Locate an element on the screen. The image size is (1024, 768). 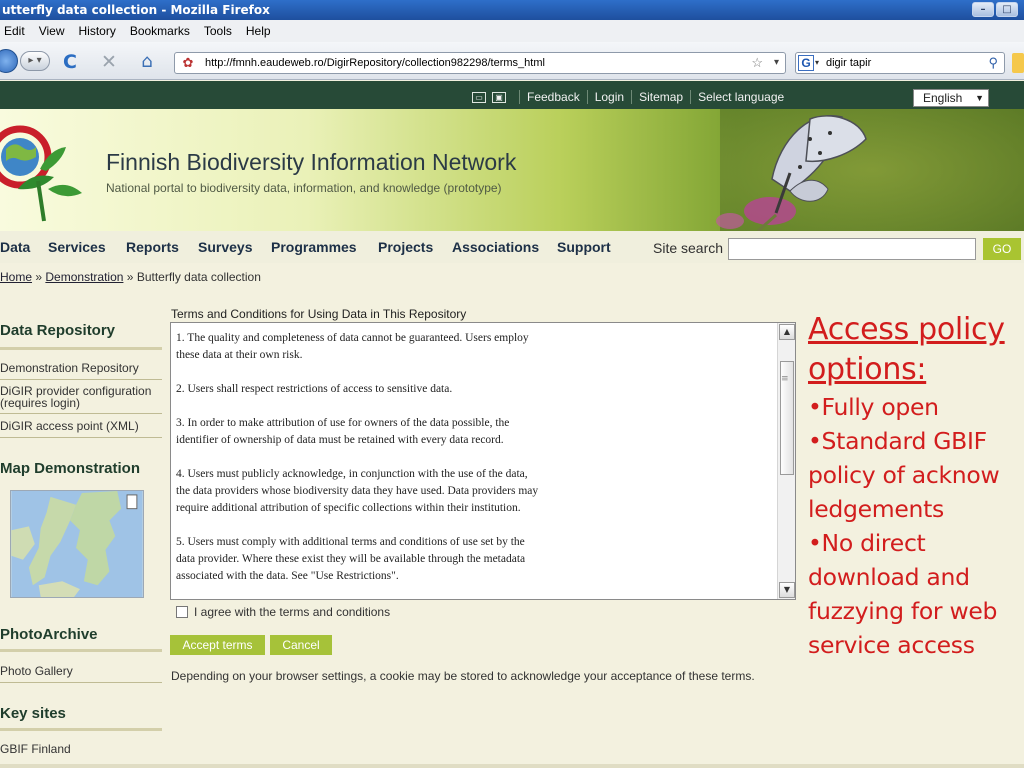
annotation-line: policy of acknow is located at coordinates (904, 475).